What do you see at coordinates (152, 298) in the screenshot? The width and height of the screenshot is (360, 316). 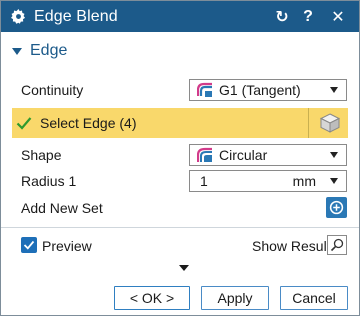 I see `ok-button: < OK >` at bounding box center [152, 298].